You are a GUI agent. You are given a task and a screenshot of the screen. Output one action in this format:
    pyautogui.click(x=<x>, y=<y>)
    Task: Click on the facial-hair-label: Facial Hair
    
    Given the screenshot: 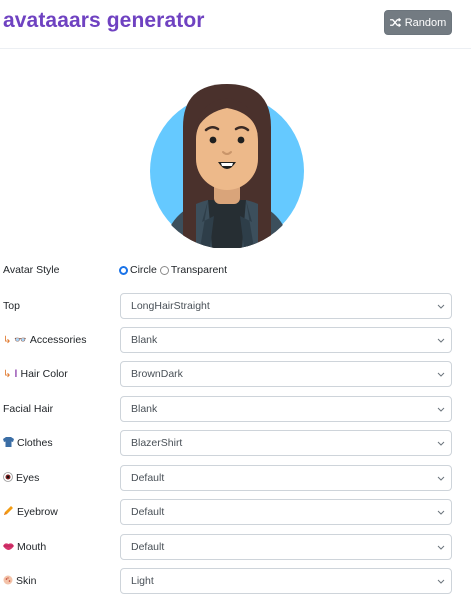 What is the action you would take?
    pyautogui.click(x=28, y=409)
    